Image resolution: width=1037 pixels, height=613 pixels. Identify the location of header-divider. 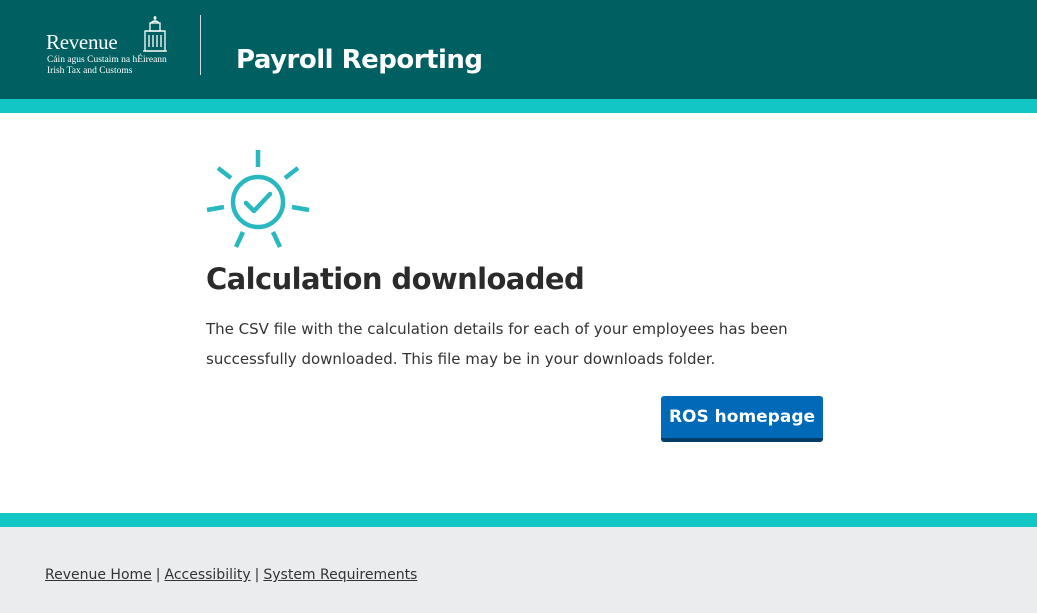
(200, 45).